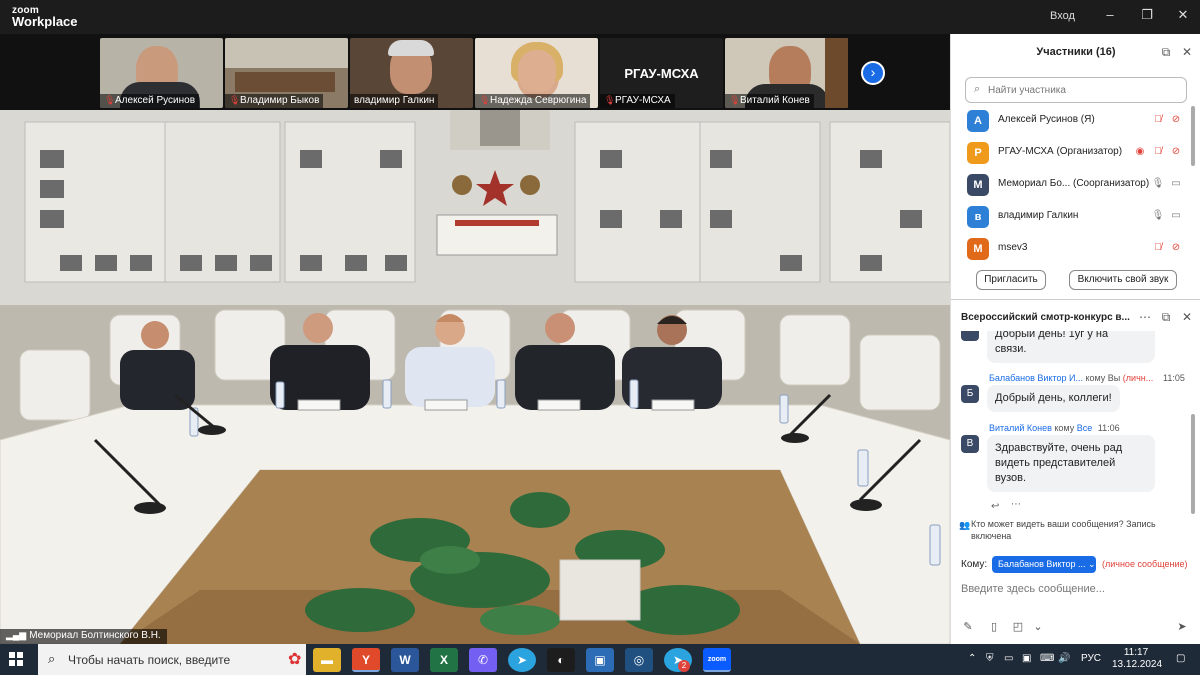 The height and width of the screenshot is (675, 1200). What do you see at coordinates (1182, 626) in the screenshot?
I see `send-icon: ➤` at bounding box center [1182, 626].